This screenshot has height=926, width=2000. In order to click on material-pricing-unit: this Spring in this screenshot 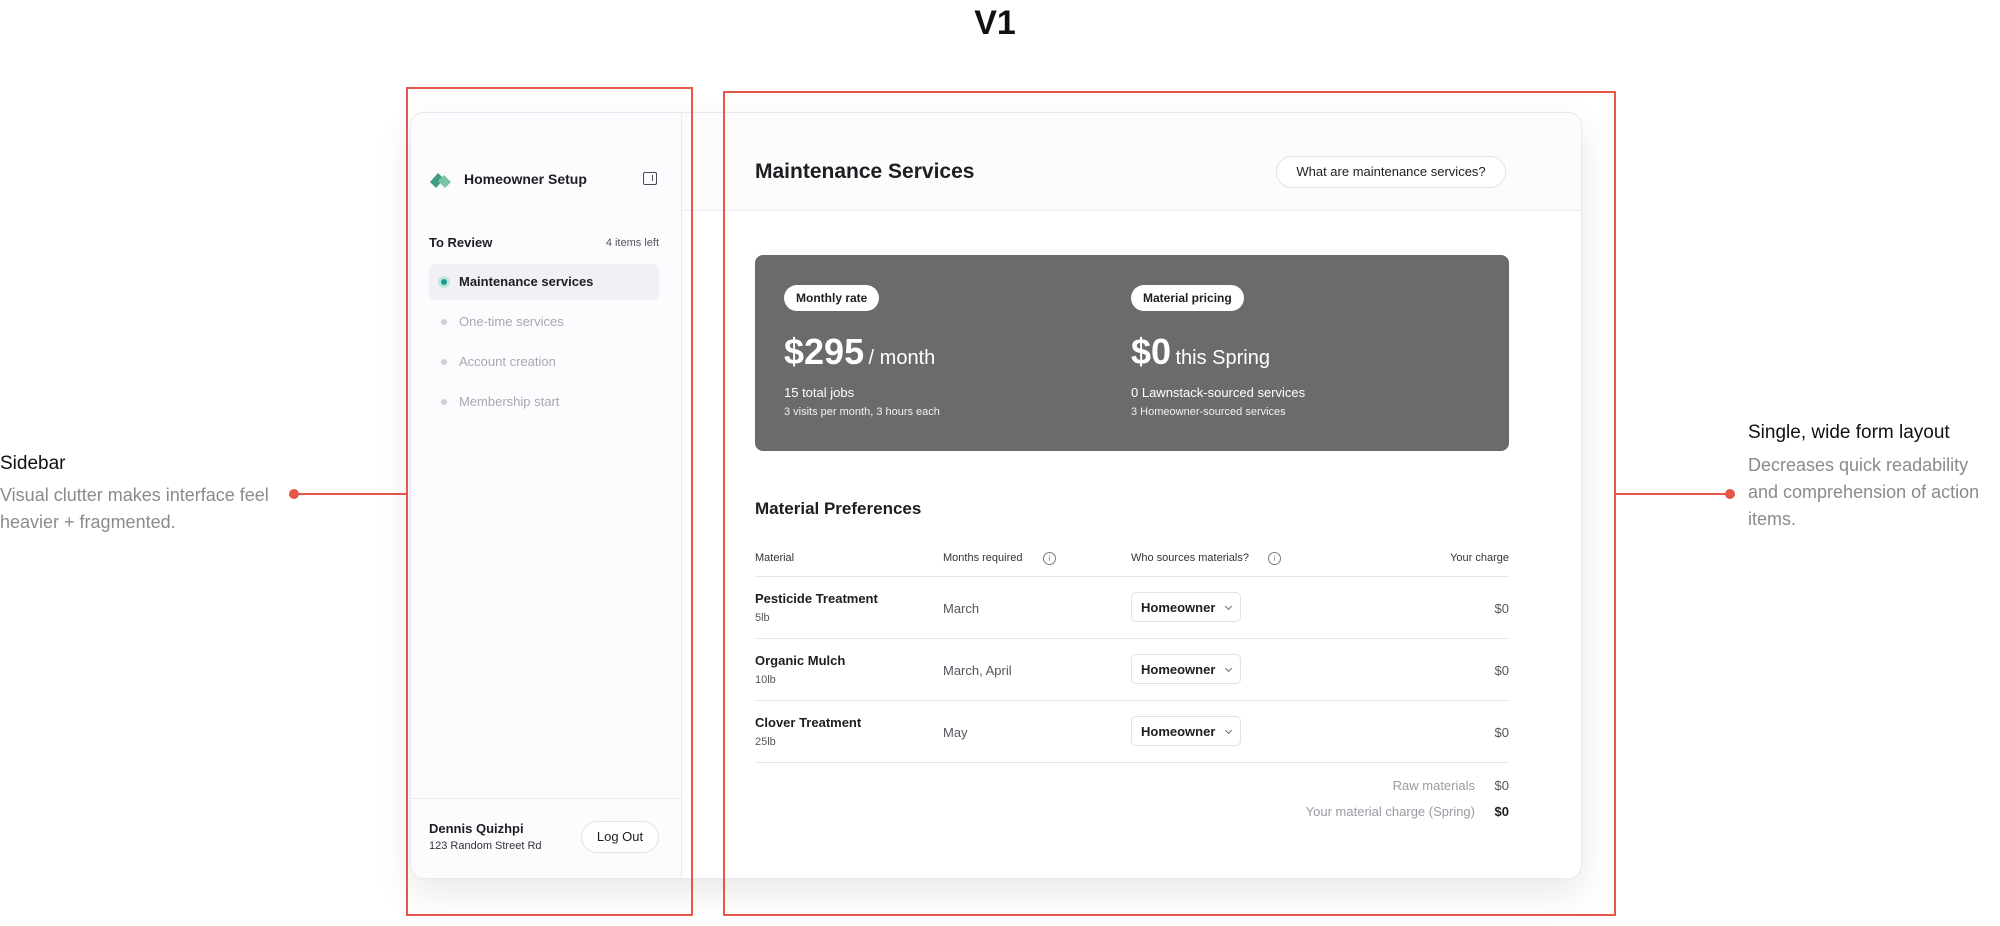, I will do `click(1223, 358)`.